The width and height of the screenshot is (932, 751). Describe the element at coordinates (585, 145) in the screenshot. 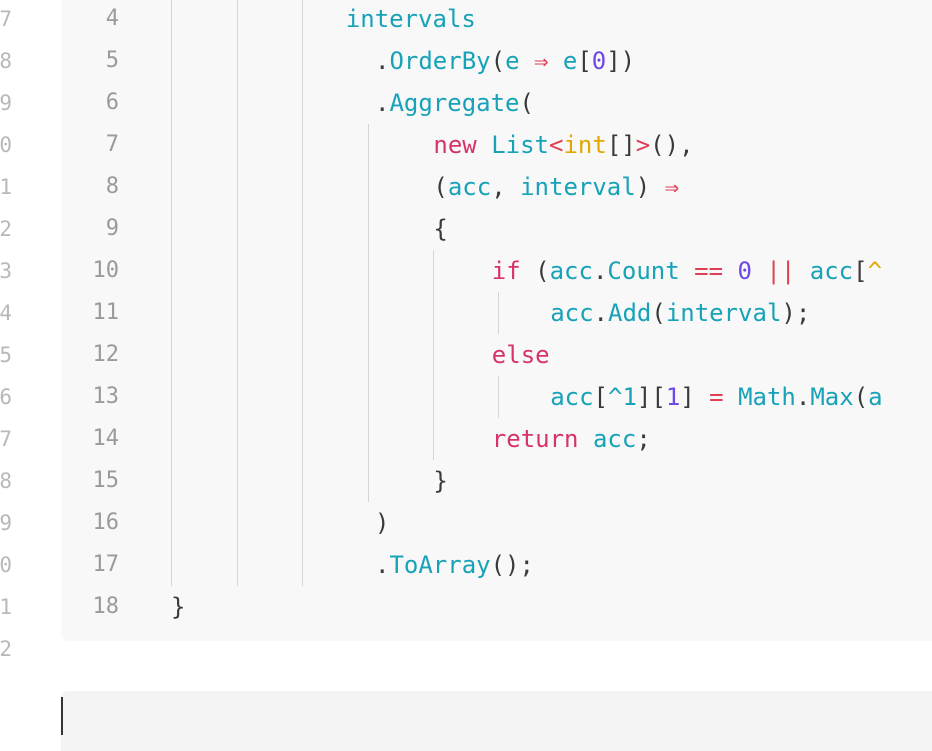

I see `code-token: int` at that location.